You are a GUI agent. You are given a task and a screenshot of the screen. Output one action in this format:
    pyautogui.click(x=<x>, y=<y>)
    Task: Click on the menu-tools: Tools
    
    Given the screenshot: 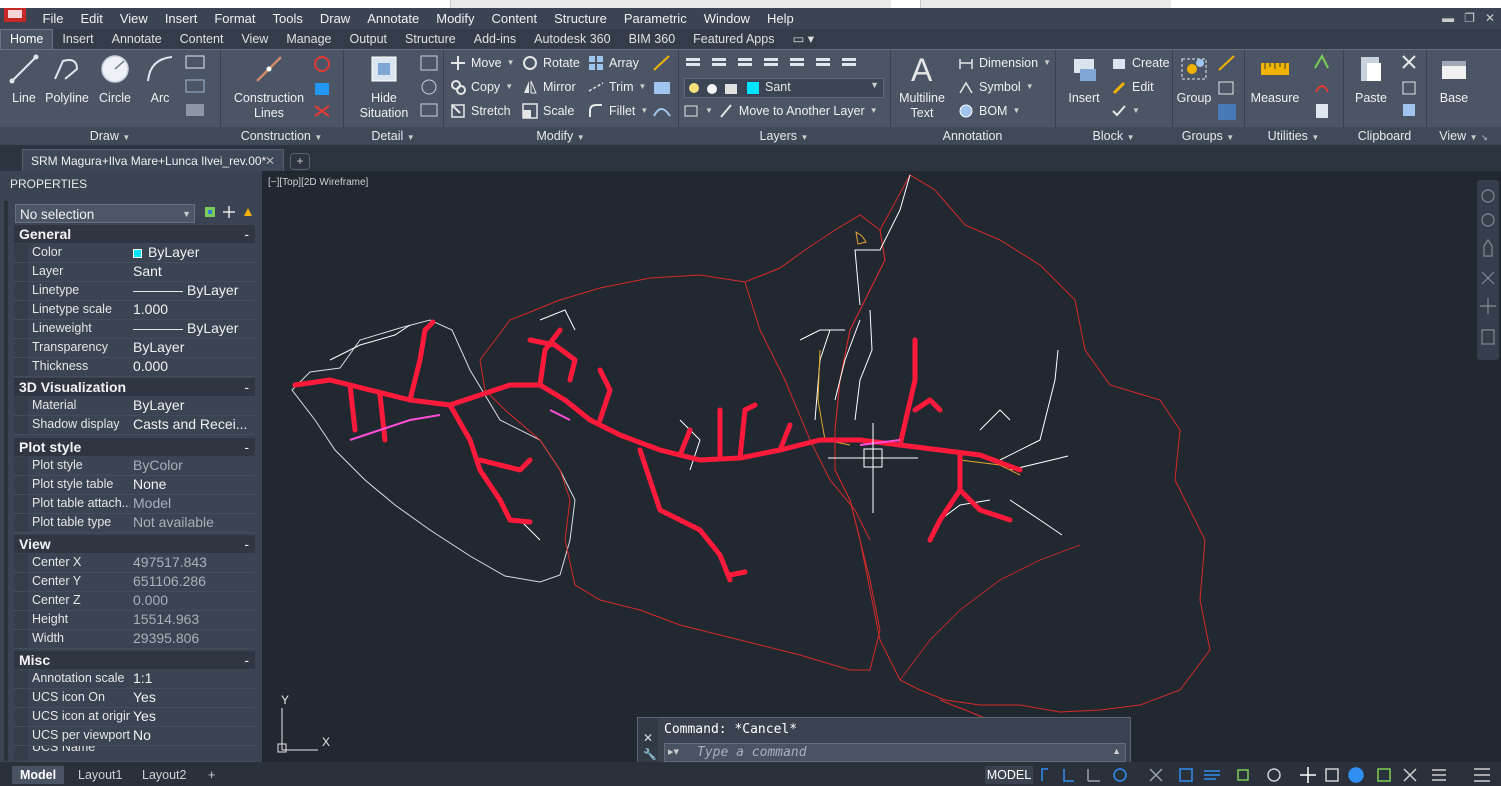 What is the action you would take?
    pyautogui.click(x=287, y=18)
    